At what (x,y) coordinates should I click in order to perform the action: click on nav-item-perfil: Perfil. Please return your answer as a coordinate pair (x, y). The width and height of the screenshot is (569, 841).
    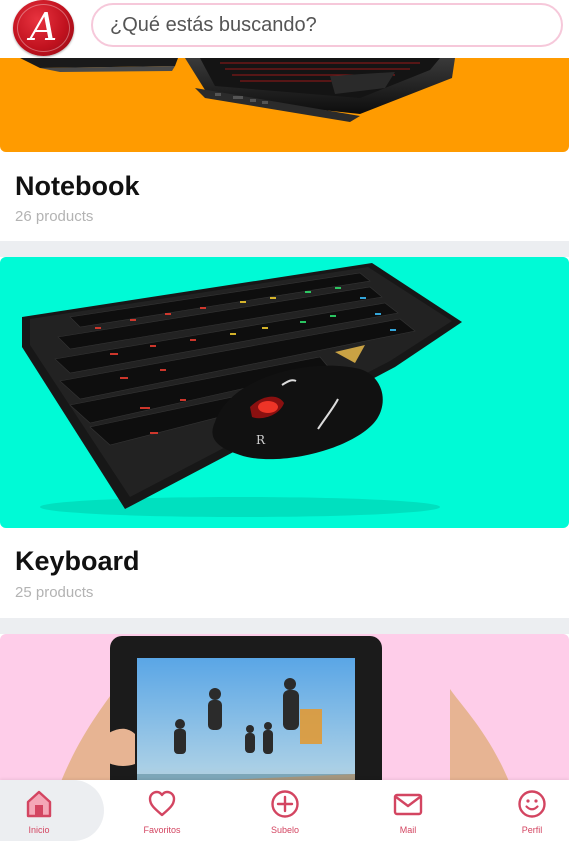
    Looking at the image, I should click on (528, 810).